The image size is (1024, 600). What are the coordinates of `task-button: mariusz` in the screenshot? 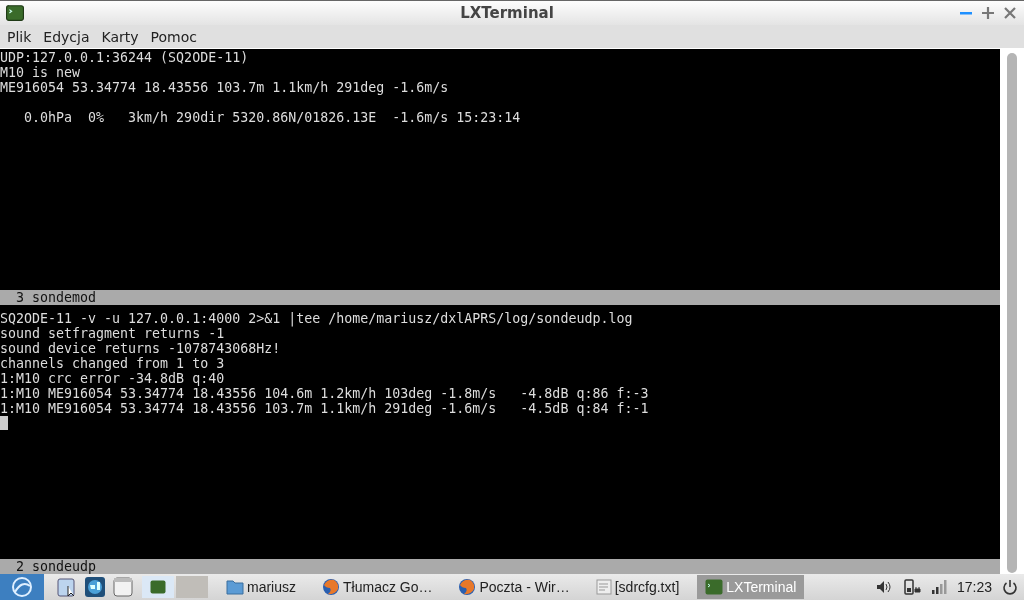 It's located at (261, 587).